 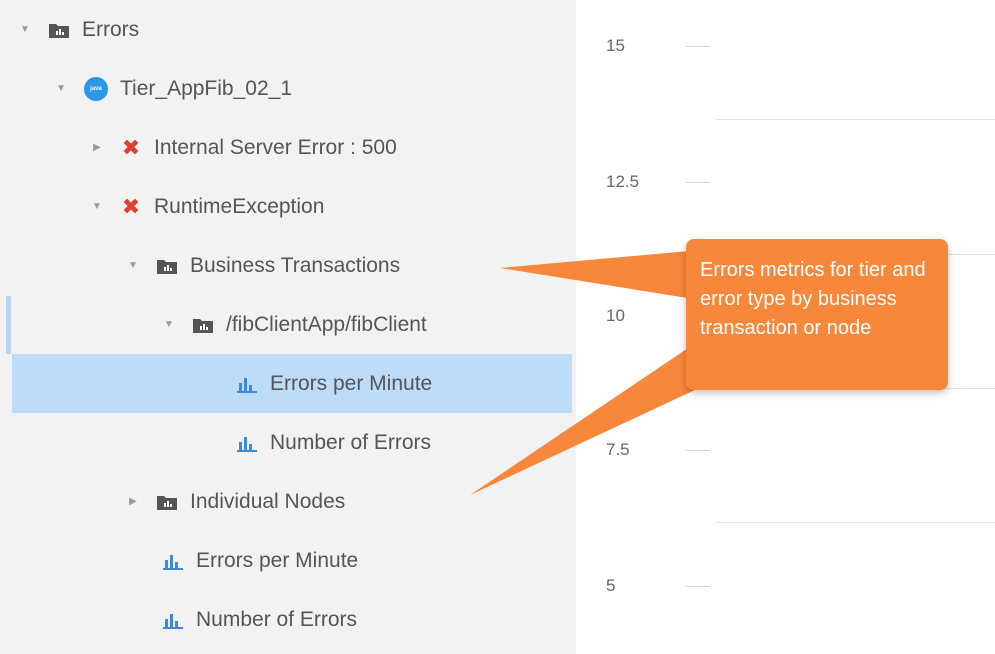 I want to click on tree-item-individual-nodes: ▶ Individual Nodes, so click(x=292, y=501).